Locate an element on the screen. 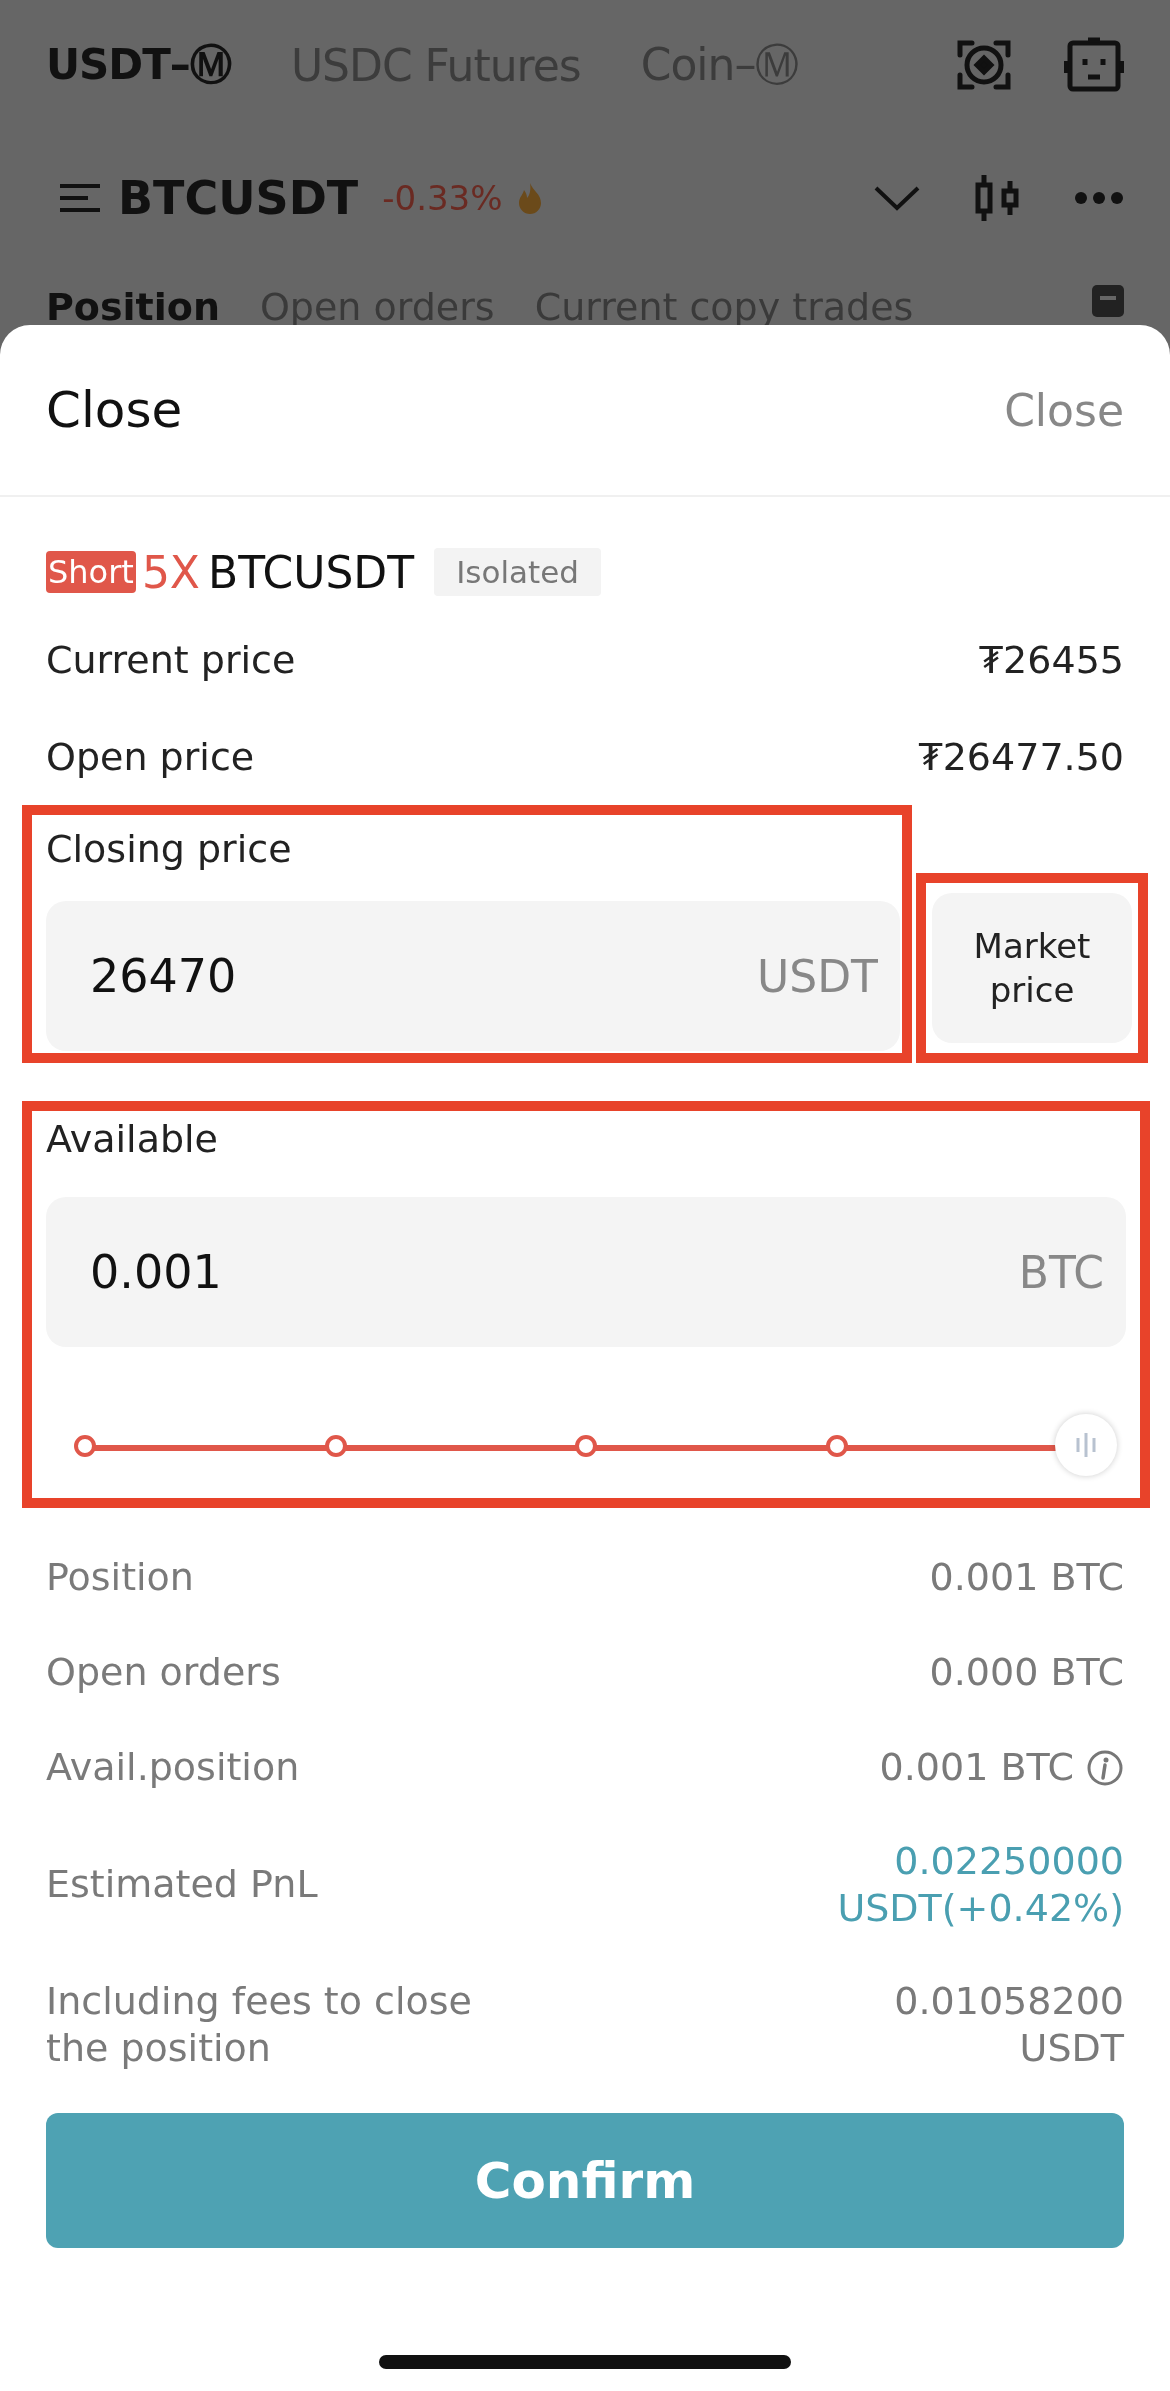 The height and width of the screenshot is (2391, 1170). price-label: Open price is located at coordinates (150, 756).